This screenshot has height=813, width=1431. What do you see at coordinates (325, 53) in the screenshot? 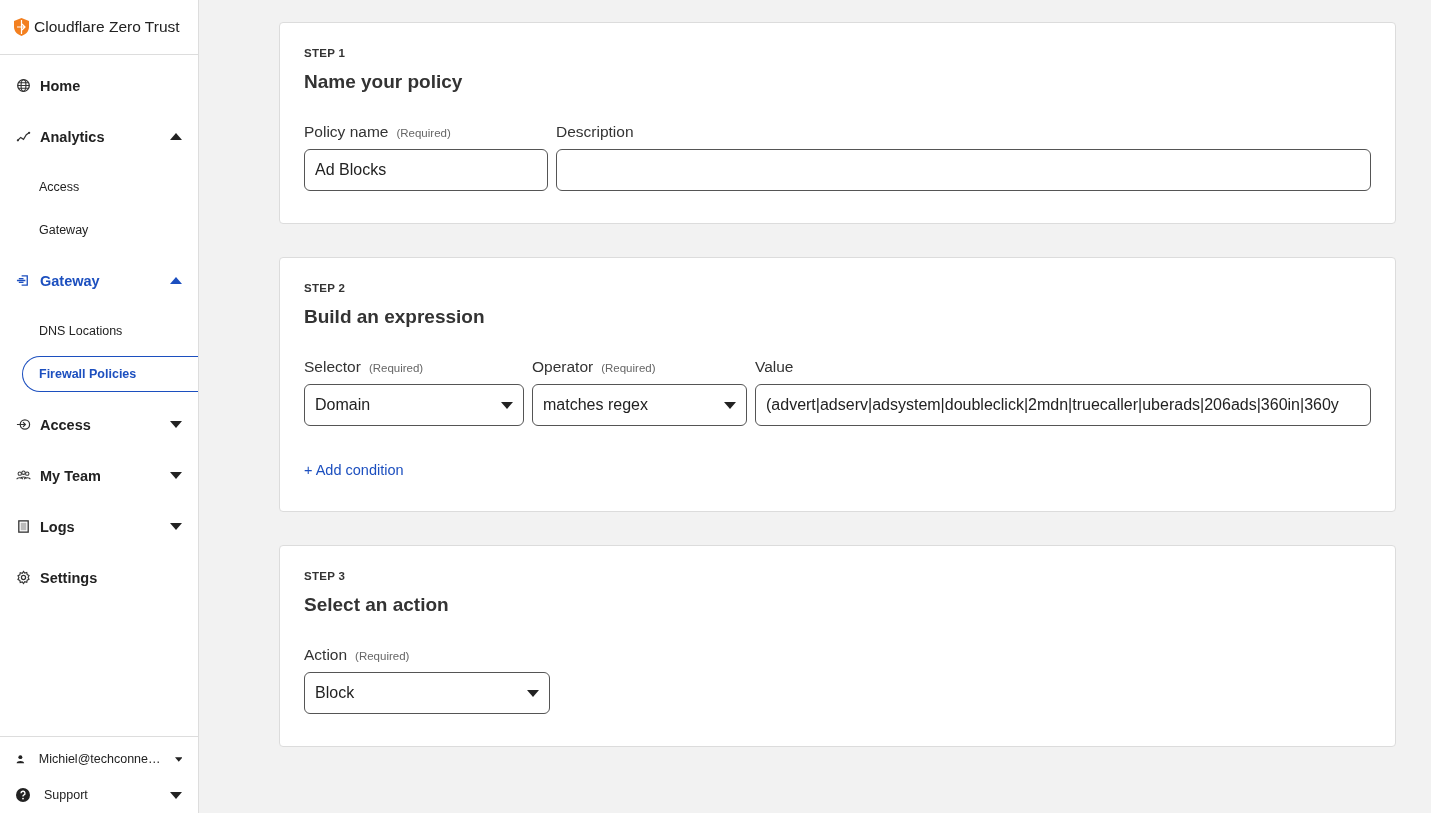
I see `step-label: STEP 1` at bounding box center [325, 53].